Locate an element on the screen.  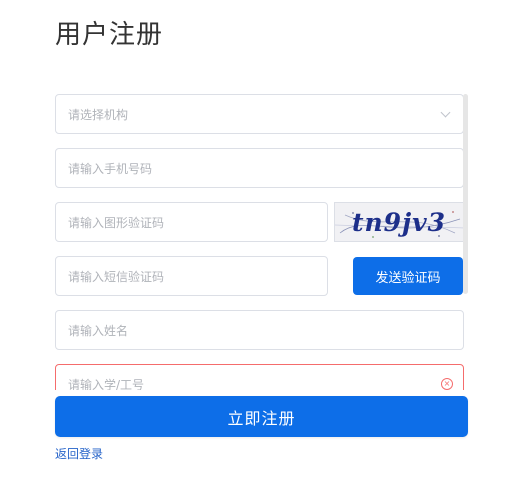
name-input: 请输入姓名 is located at coordinates (259, 330).